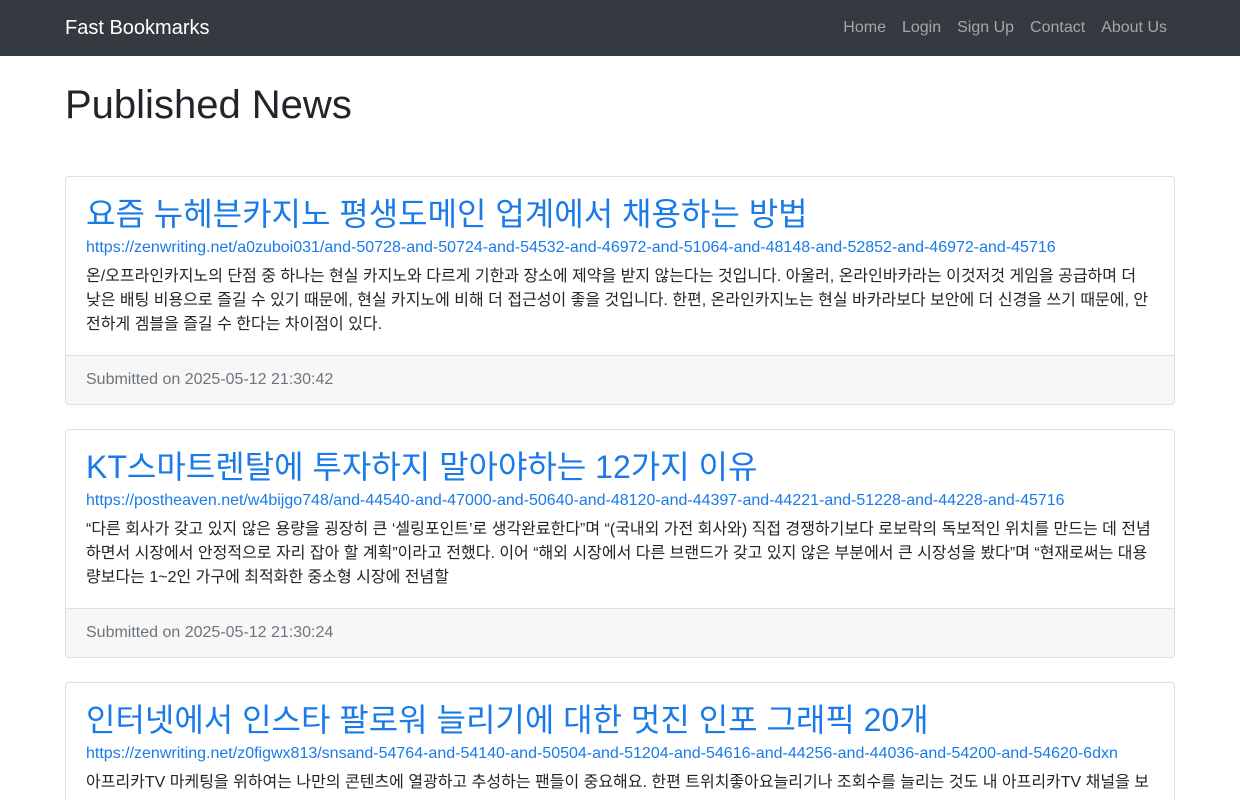  Describe the element at coordinates (620, 379) in the screenshot. I see `card-footer-submitted: Submitted on 2025-05-12 21:30:42` at that location.